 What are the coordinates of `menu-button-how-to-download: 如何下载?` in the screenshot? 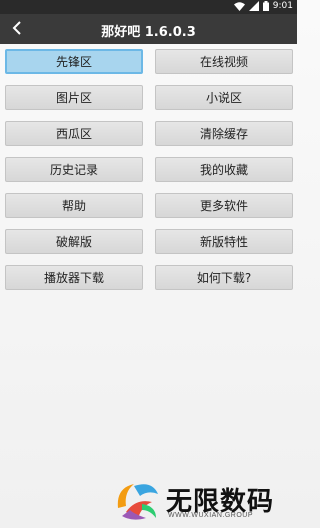 It's located at (224, 277).